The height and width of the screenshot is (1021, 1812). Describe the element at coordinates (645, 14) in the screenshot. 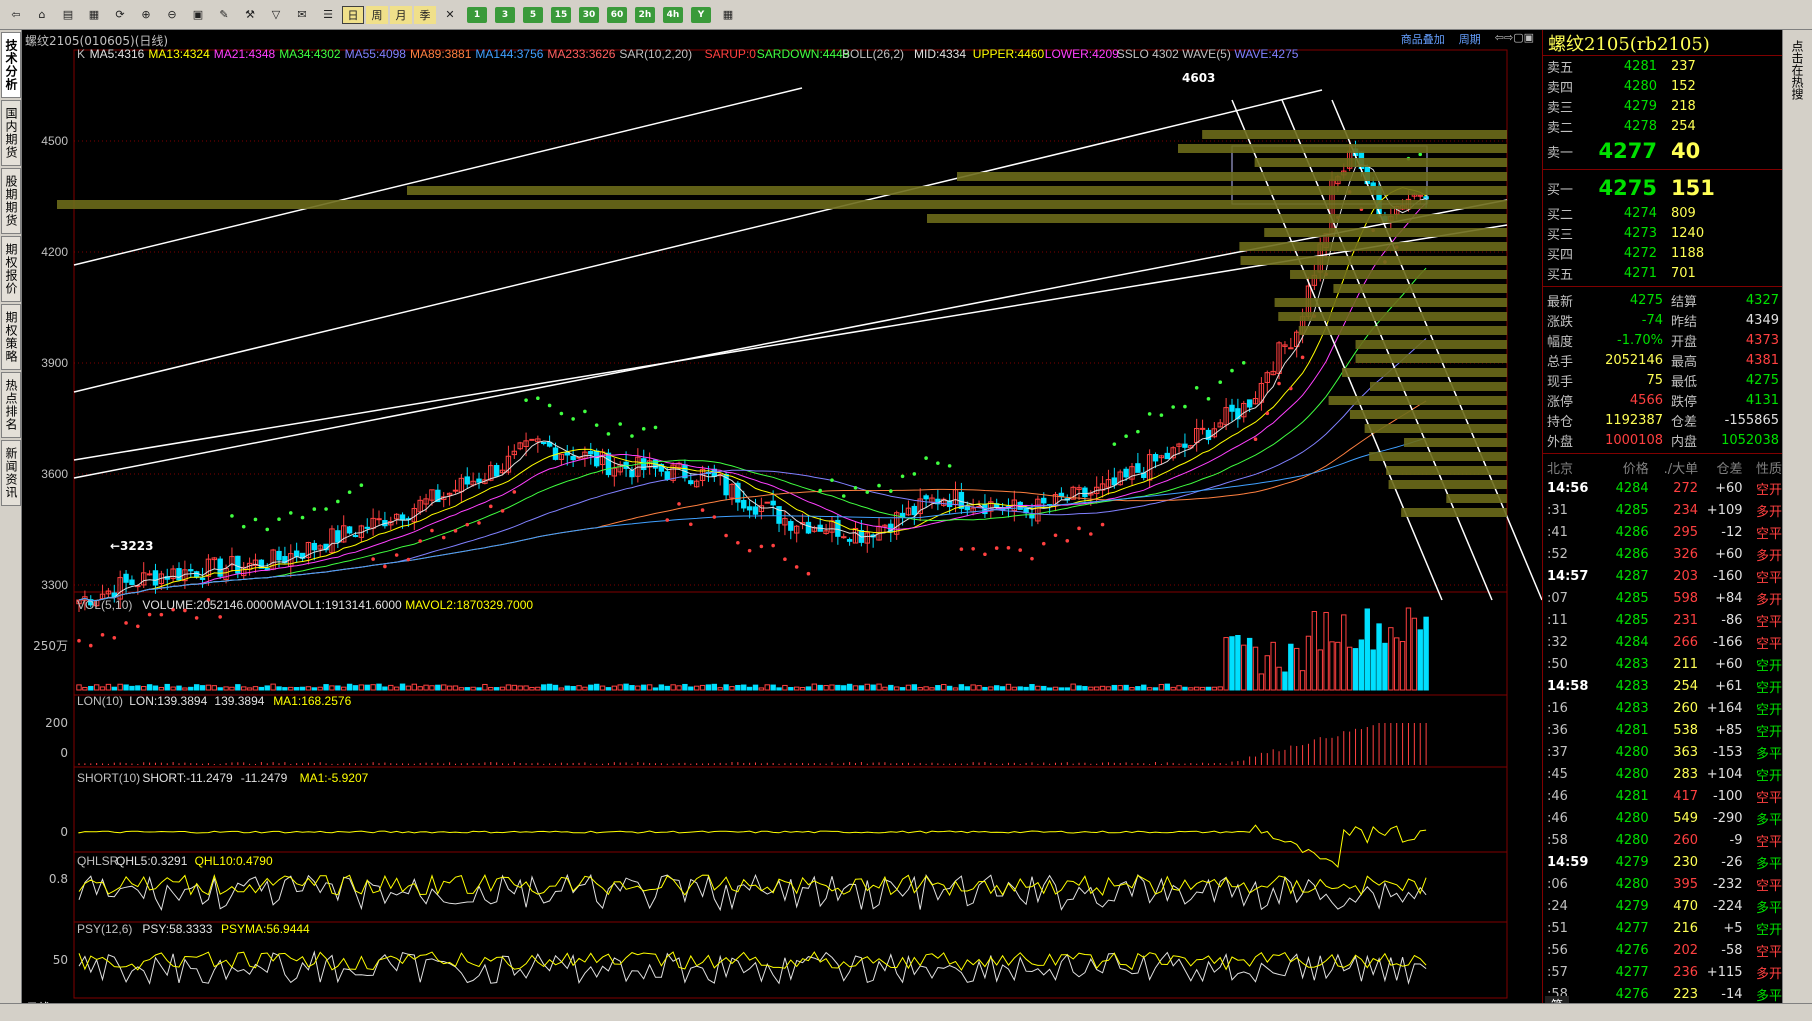

I see `period-2h-button: 2h` at that location.